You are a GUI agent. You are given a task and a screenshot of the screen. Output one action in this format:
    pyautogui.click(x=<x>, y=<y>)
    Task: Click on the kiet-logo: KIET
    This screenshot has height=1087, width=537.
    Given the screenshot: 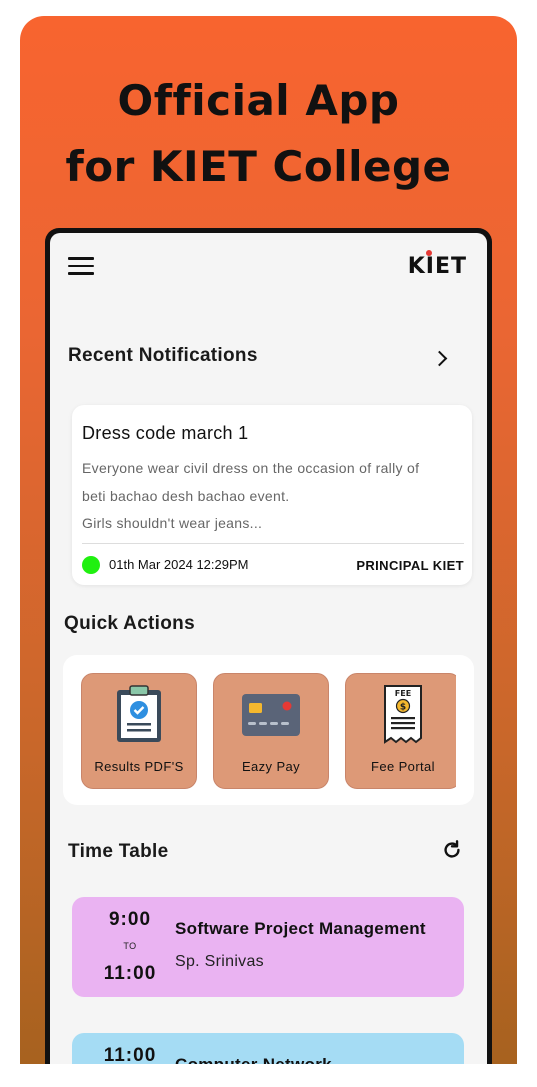 What is the action you would take?
    pyautogui.click(x=437, y=264)
    